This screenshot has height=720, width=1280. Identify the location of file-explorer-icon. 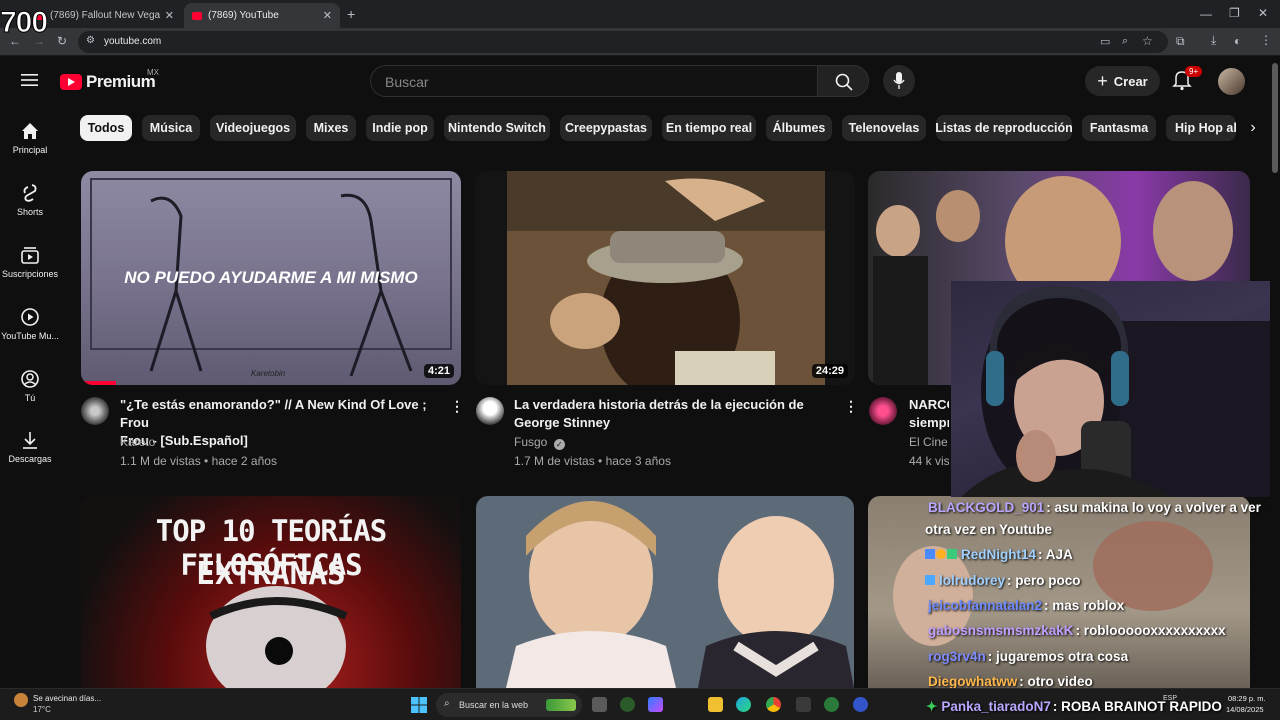
(715, 704).